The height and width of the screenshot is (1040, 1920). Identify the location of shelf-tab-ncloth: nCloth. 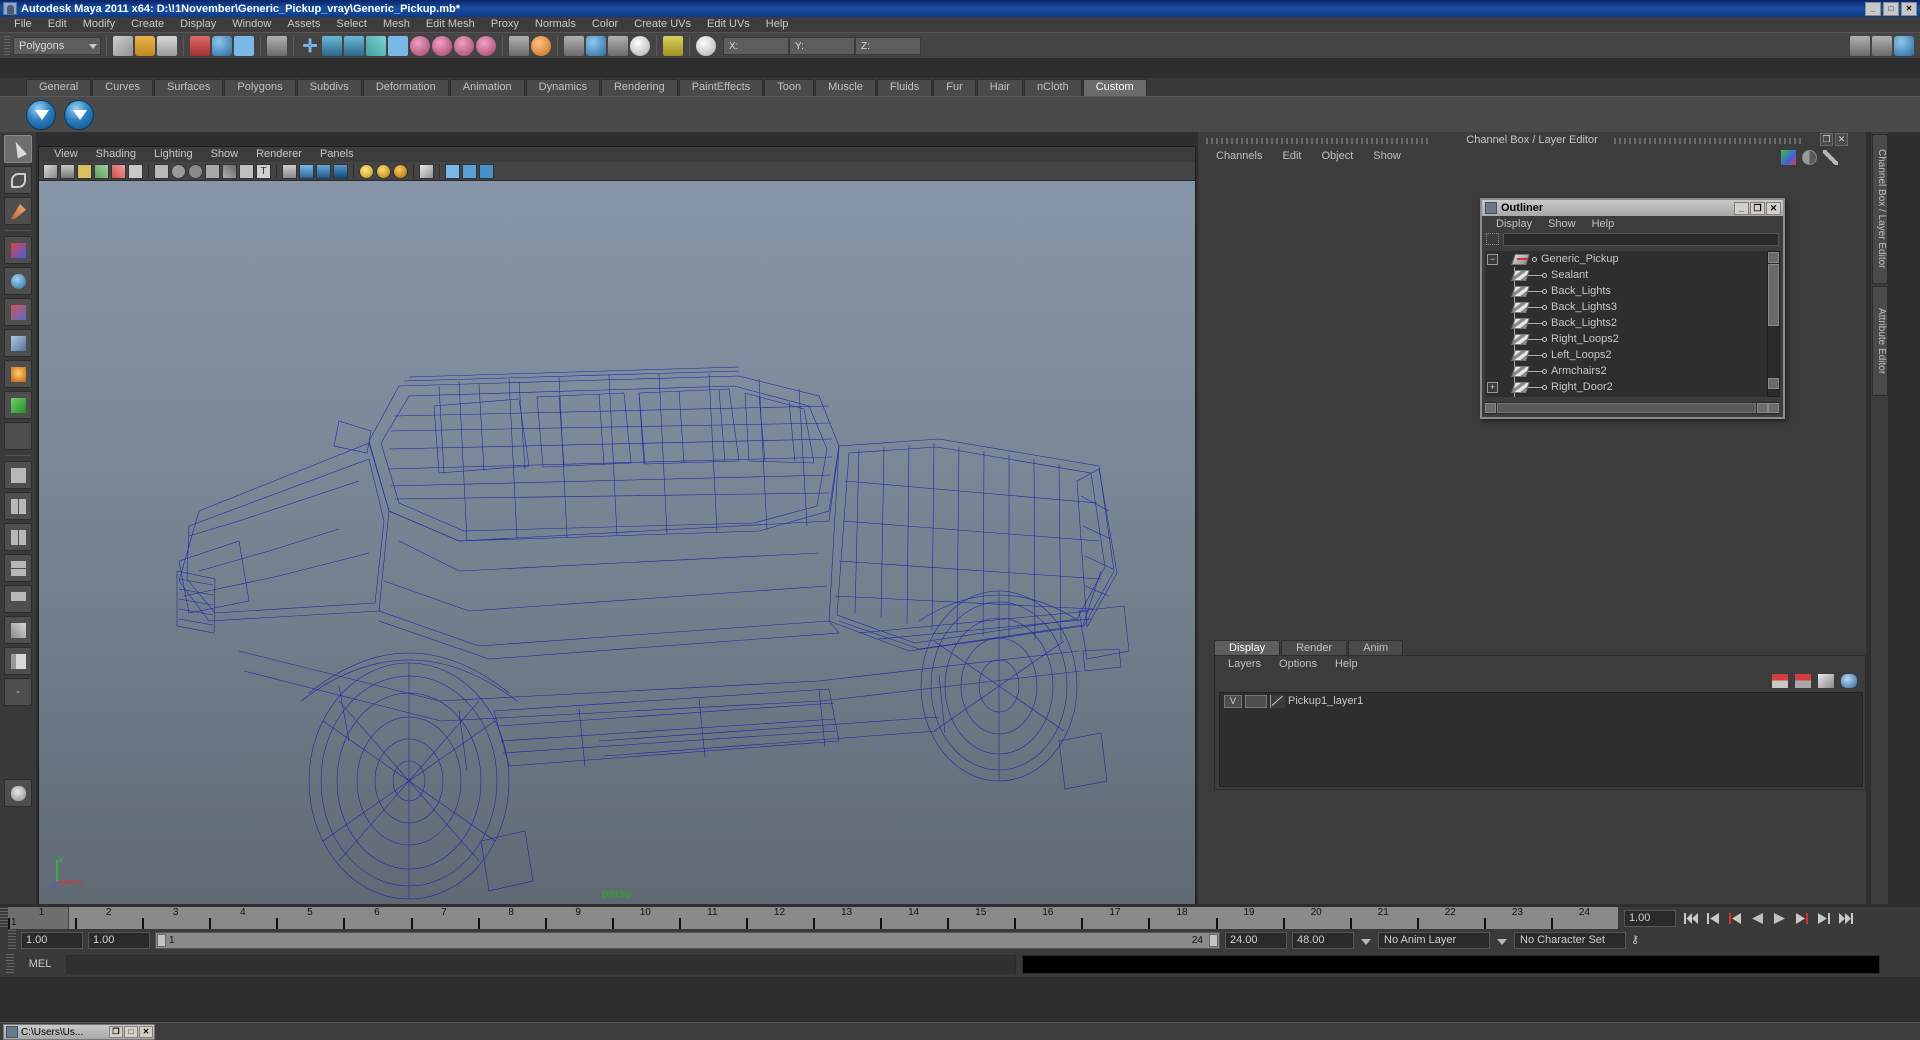
(1052, 87).